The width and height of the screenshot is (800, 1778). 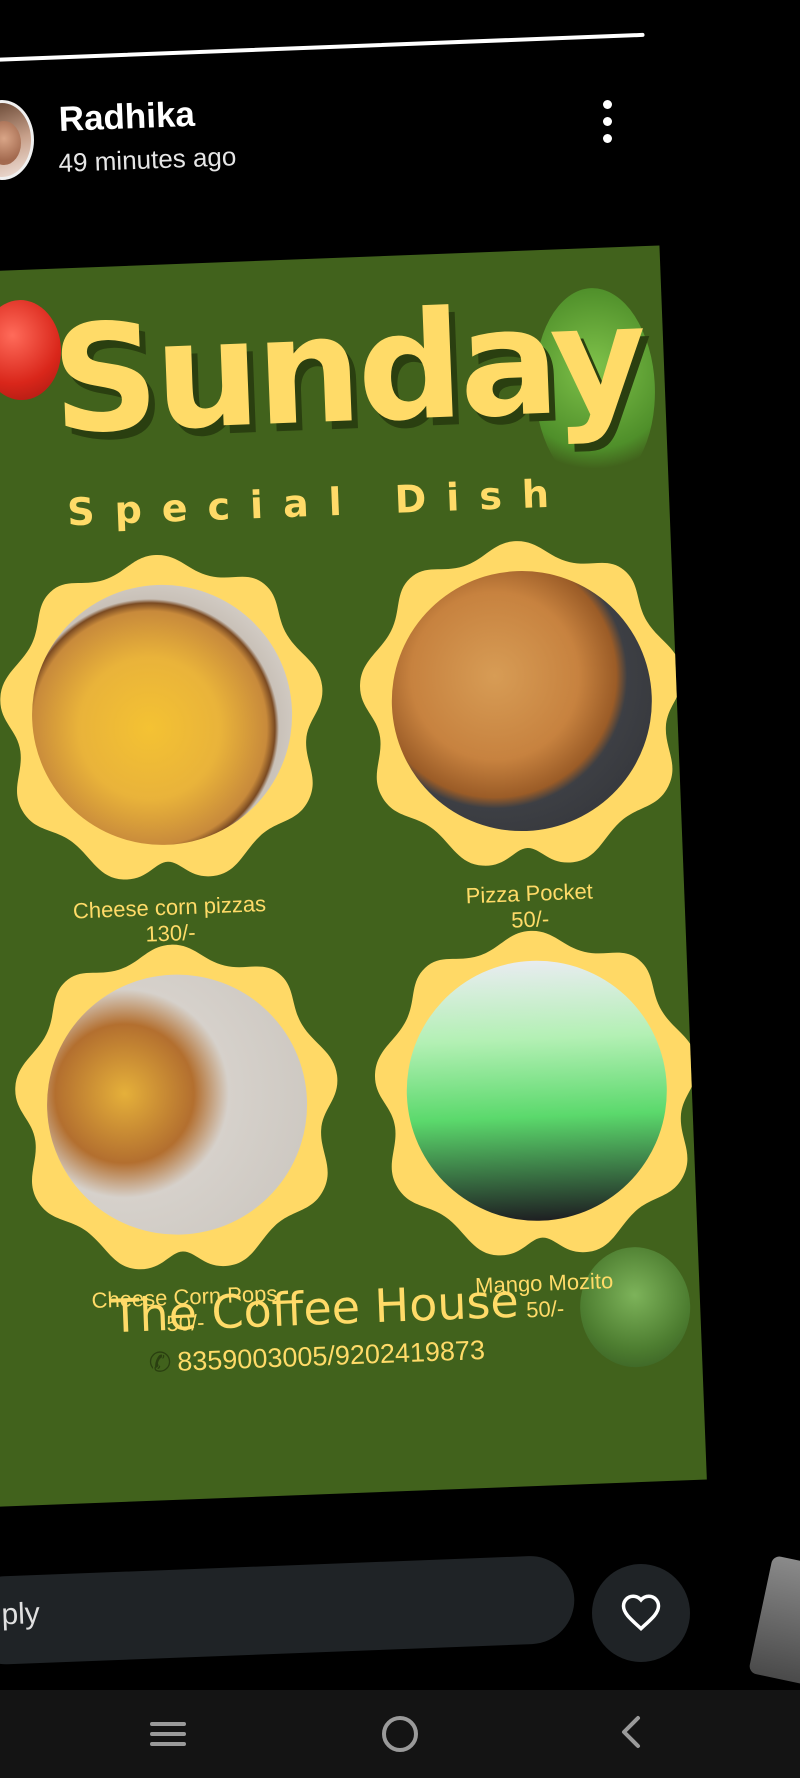 I want to click on story-progress-bar, so click(x=322, y=47).